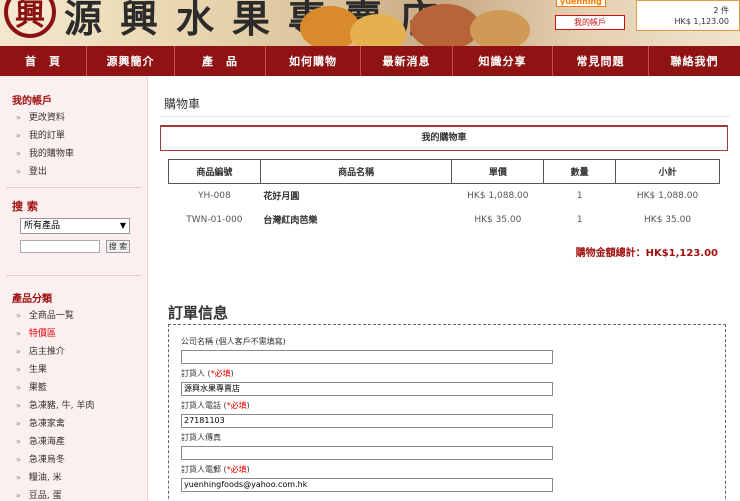  I want to click on column-header: 小計, so click(667, 171).